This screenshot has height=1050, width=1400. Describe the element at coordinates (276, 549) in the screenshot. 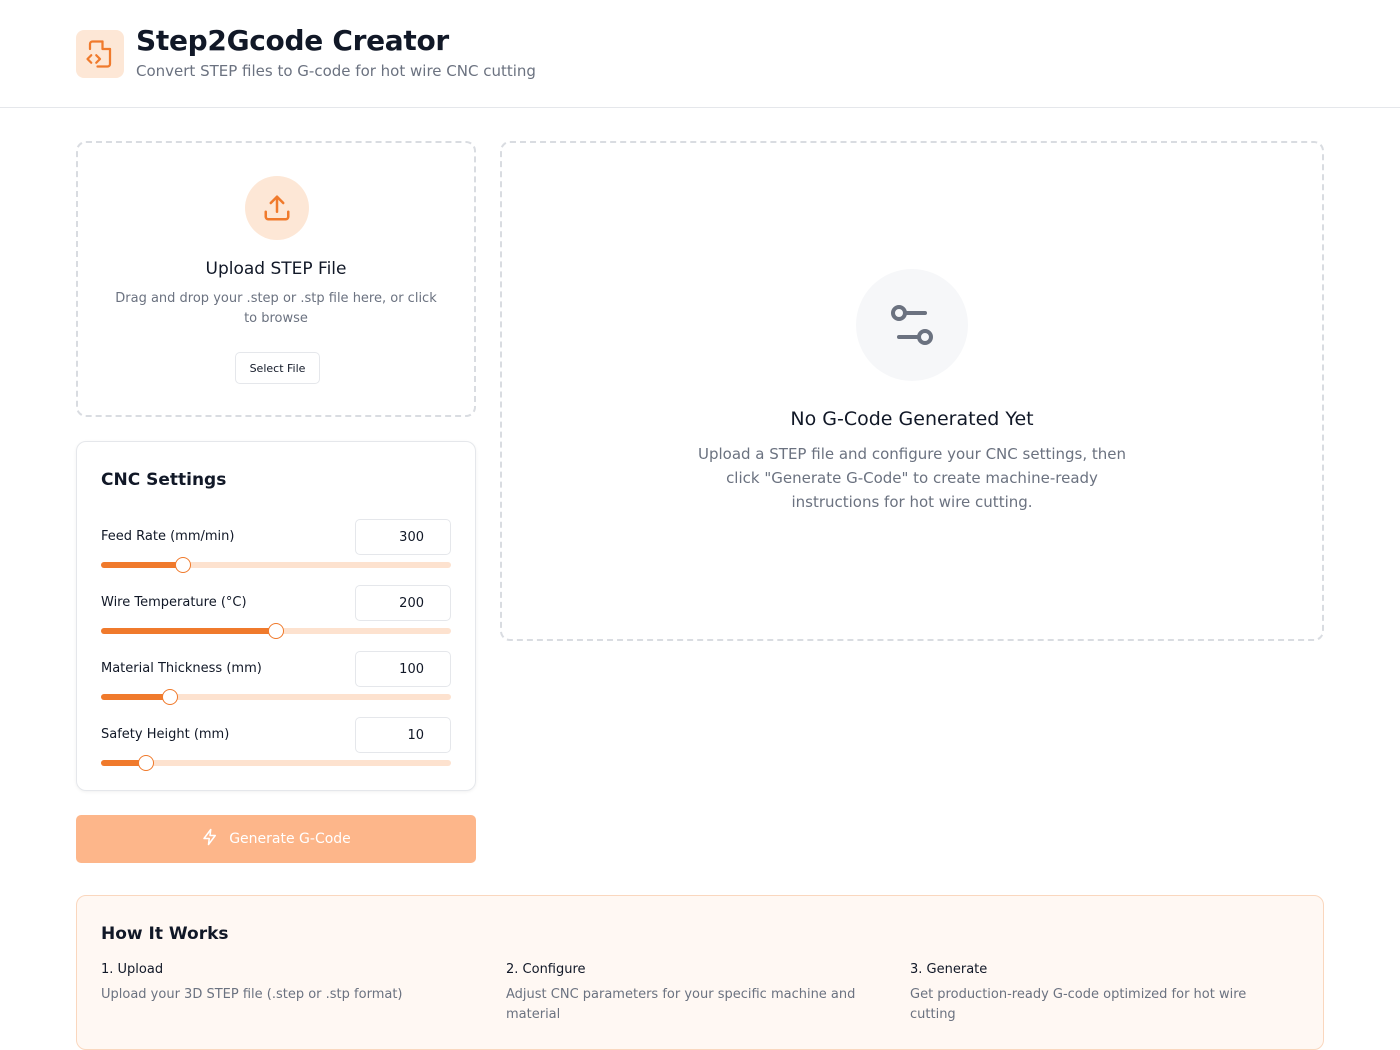

I see `setting-feed-rate: Feed Rate (mm/min)` at that location.